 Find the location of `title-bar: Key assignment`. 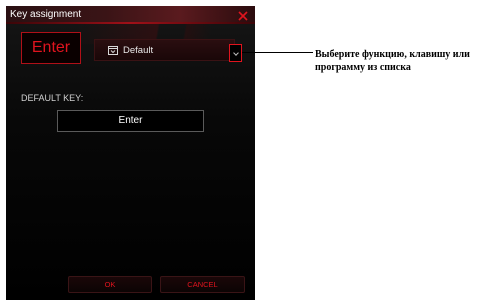

title-bar: Key assignment is located at coordinates (130, 15).